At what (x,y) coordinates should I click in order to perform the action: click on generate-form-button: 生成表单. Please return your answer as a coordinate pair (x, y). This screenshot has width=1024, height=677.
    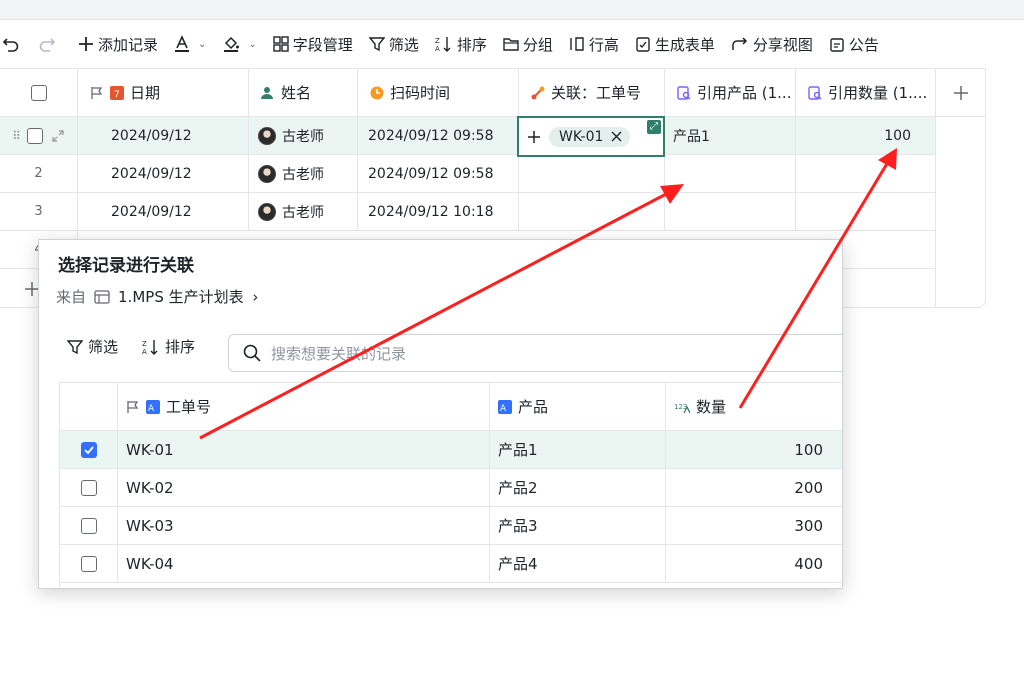
    Looking at the image, I should click on (675, 44).